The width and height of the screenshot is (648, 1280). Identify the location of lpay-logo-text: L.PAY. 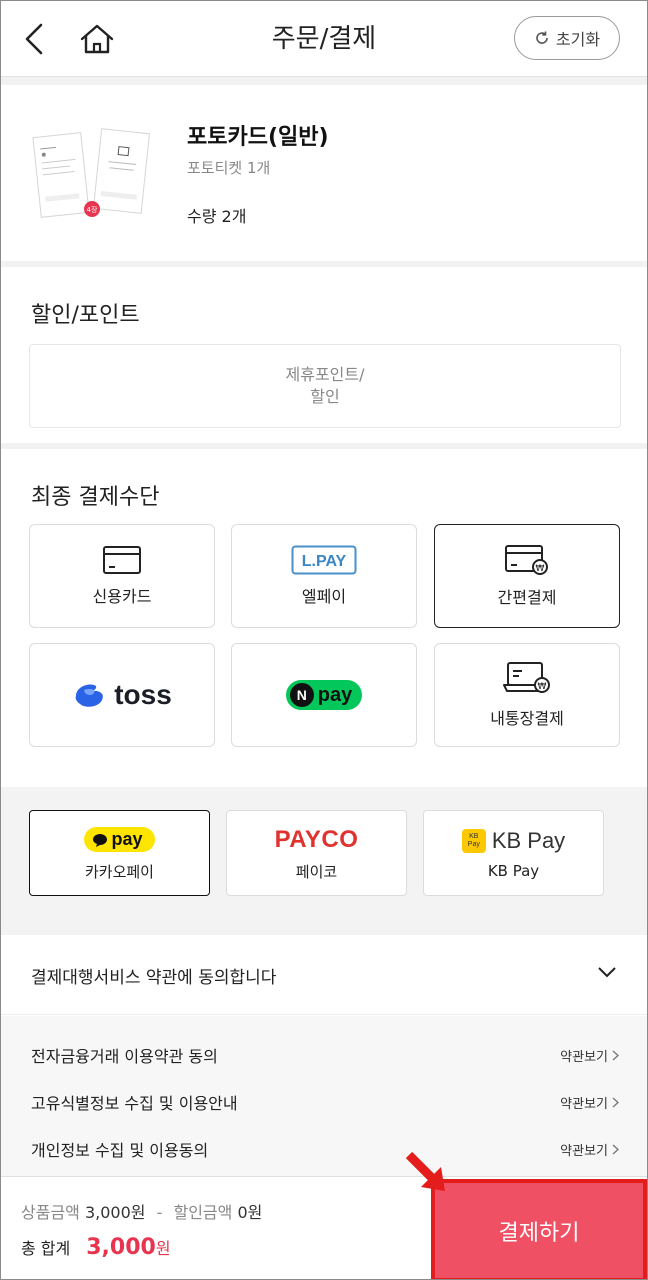
(324, 561).